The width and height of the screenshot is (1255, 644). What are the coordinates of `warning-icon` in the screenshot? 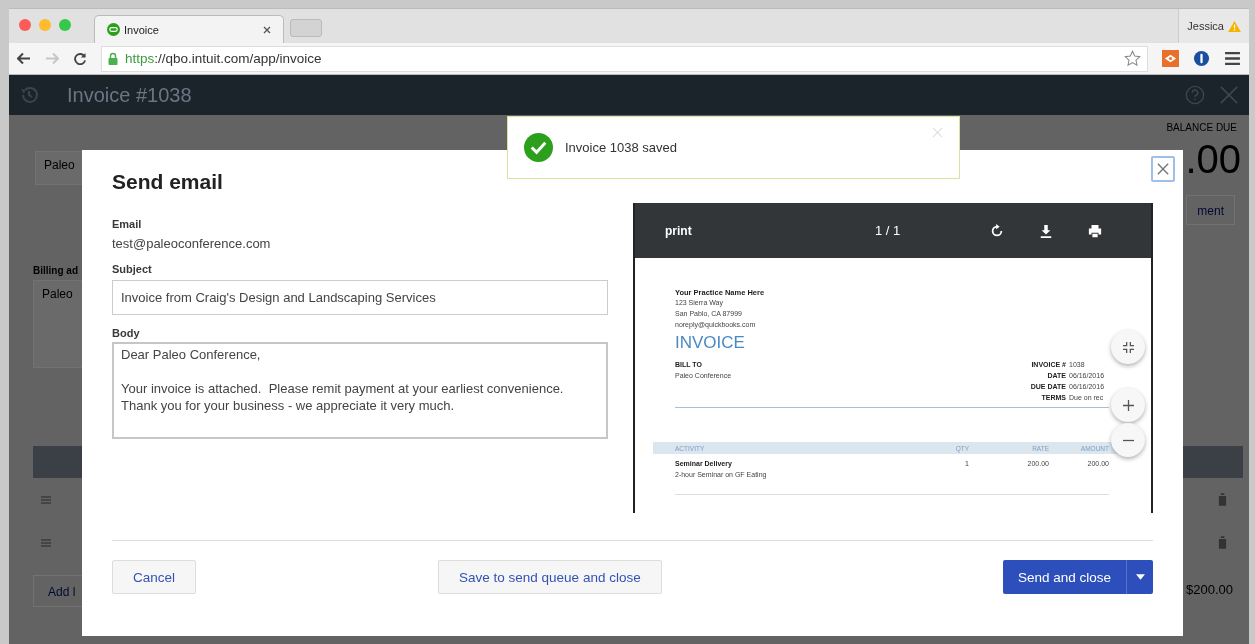 It's located at (1234, 26).